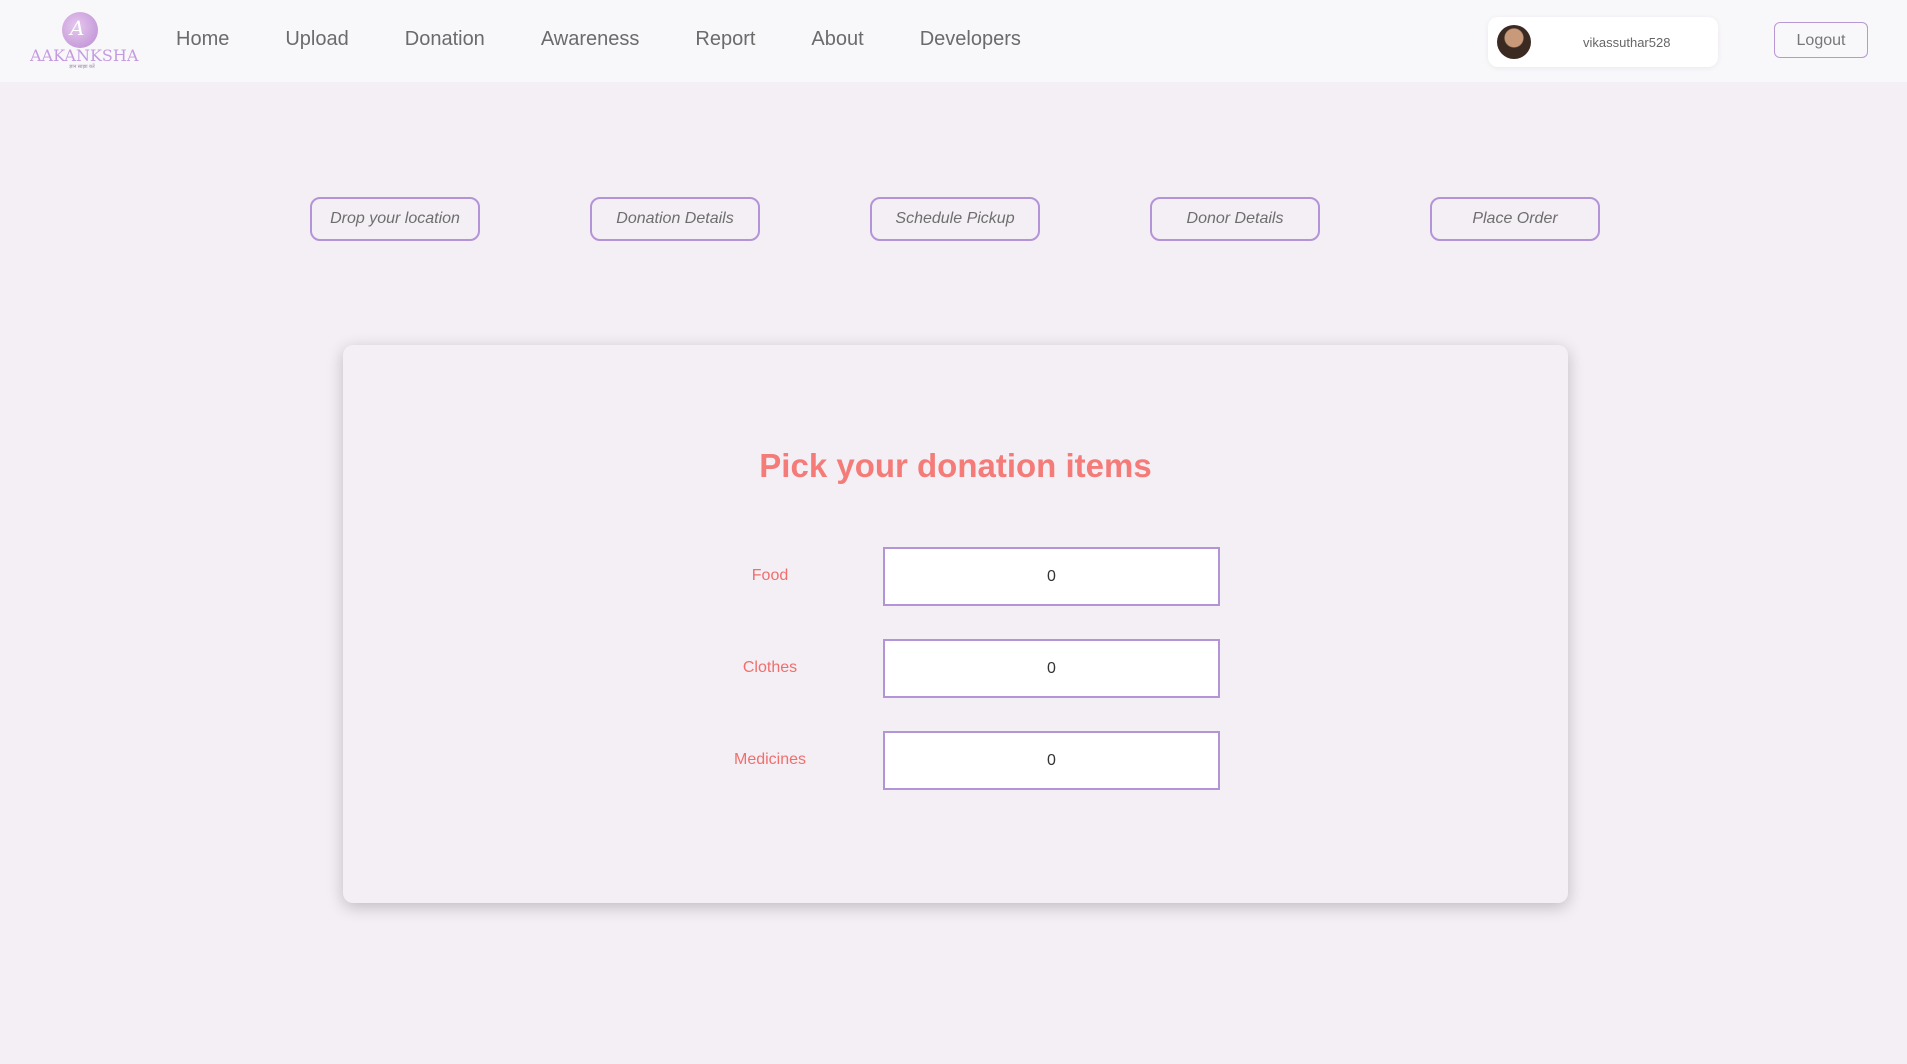 The width and height of the screenshot is (1907, 1064). I want to click on logout-button: Logout, so click(1821, 40).